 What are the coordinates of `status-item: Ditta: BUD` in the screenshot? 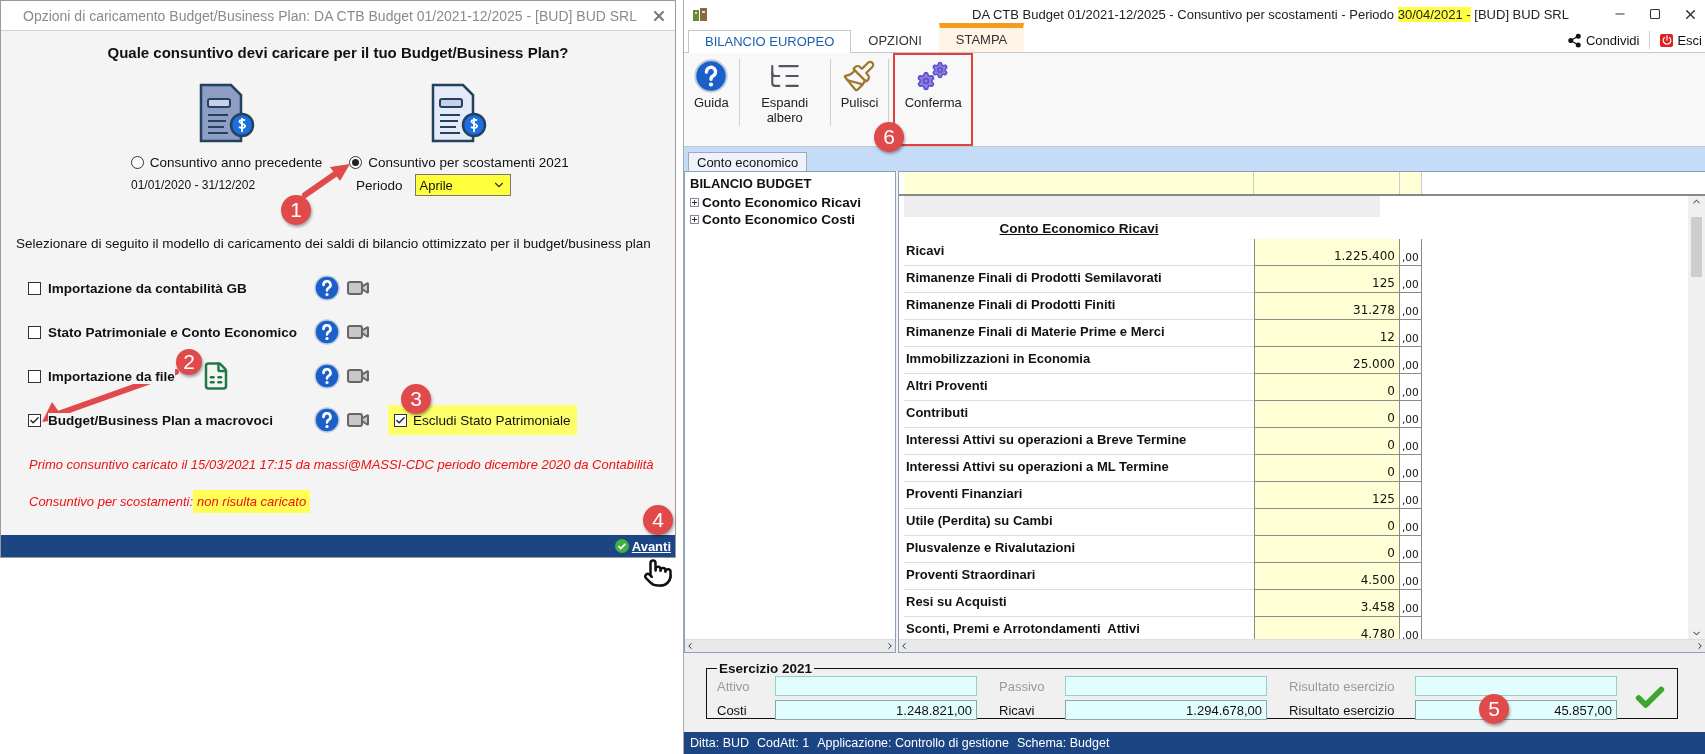 It's located at (720, 743).